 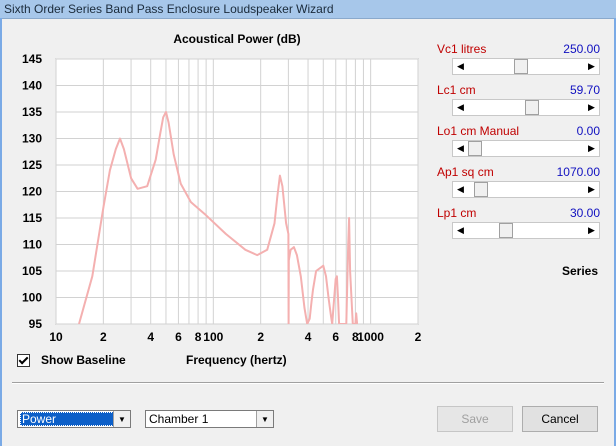 I want to click on param-value: 30.00, so click(x=584, y=213).